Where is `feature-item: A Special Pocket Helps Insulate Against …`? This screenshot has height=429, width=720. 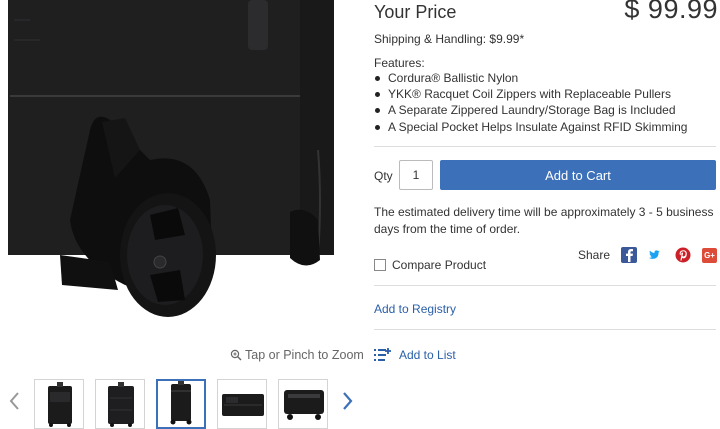 feature-item: A Special Pocket Helps Insulate Against … is located at coordinates (530, 127).